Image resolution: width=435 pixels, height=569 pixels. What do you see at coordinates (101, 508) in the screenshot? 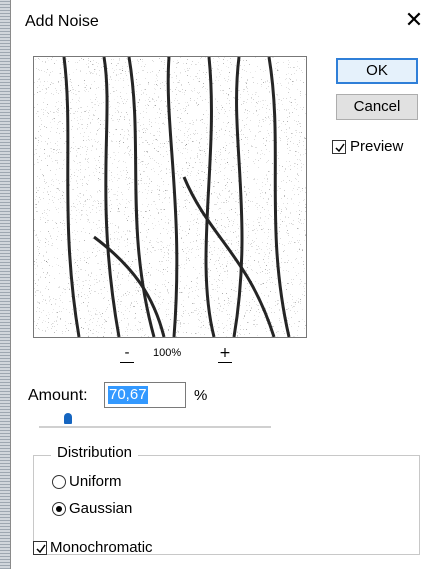
I see `gaussian-label: Gaussian` at bounding box center [101, 508].